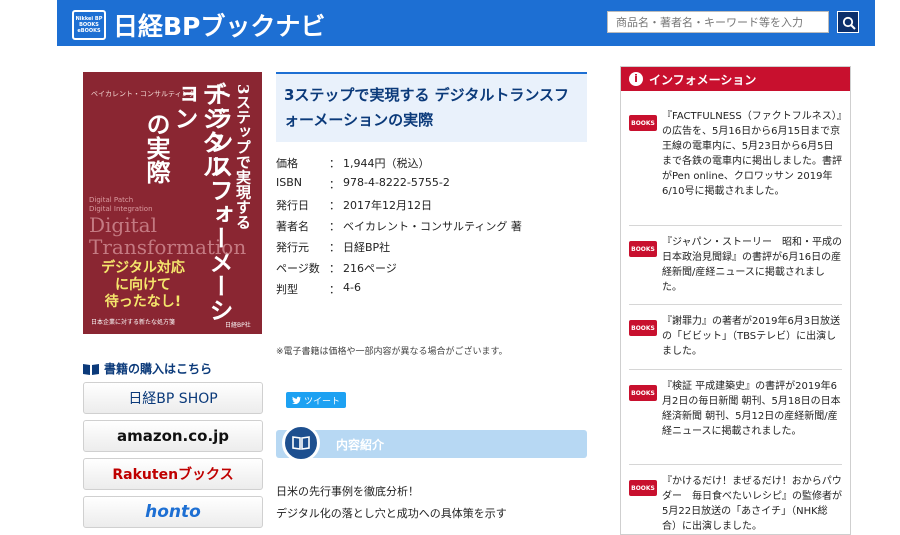  I want to click on store-label: 日経BP SHOP, so click(173, 399).